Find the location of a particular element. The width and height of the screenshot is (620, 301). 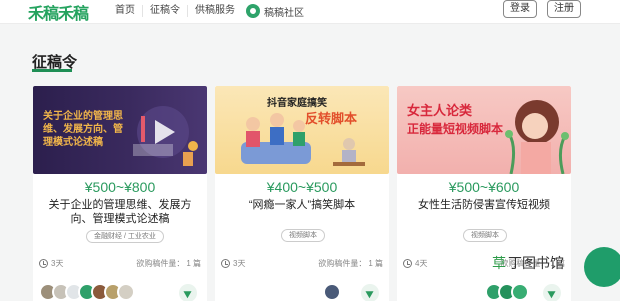

watermark-text: 丁图书馆 is located at coordinates (536, 264).